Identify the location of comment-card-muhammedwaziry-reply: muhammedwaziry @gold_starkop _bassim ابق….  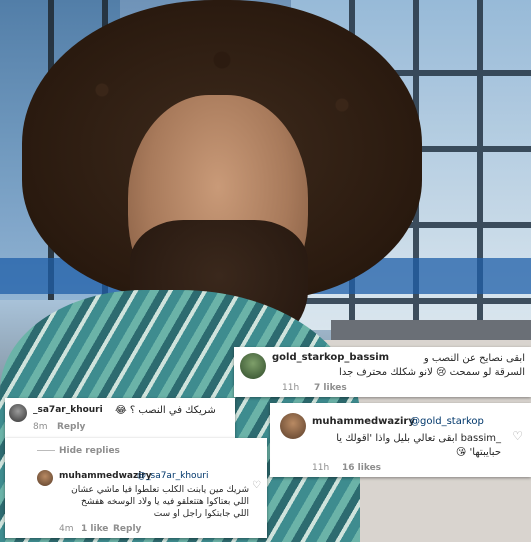
(400, 440).